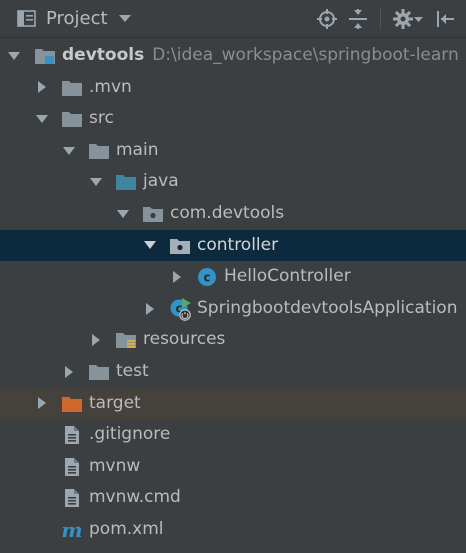 This screenshot has width=466, height=553. What do you see at coordinates (115, 402) in the screenshot?
I see `tree-label: target` at bounding box center [115, 402].